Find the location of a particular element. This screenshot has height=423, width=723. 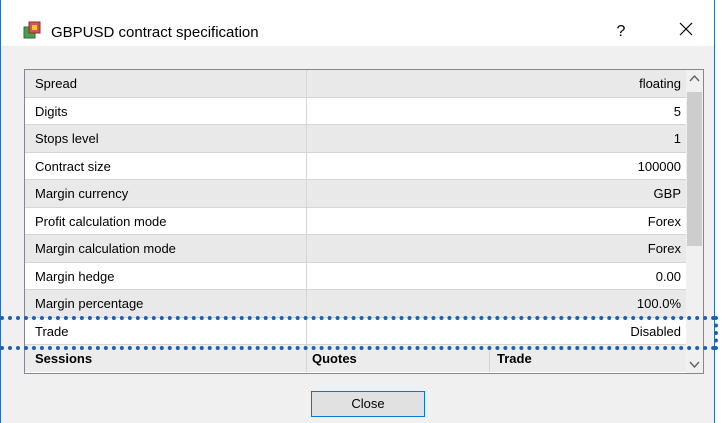

spec-row-value: floating is located at coordinates (660, 83).